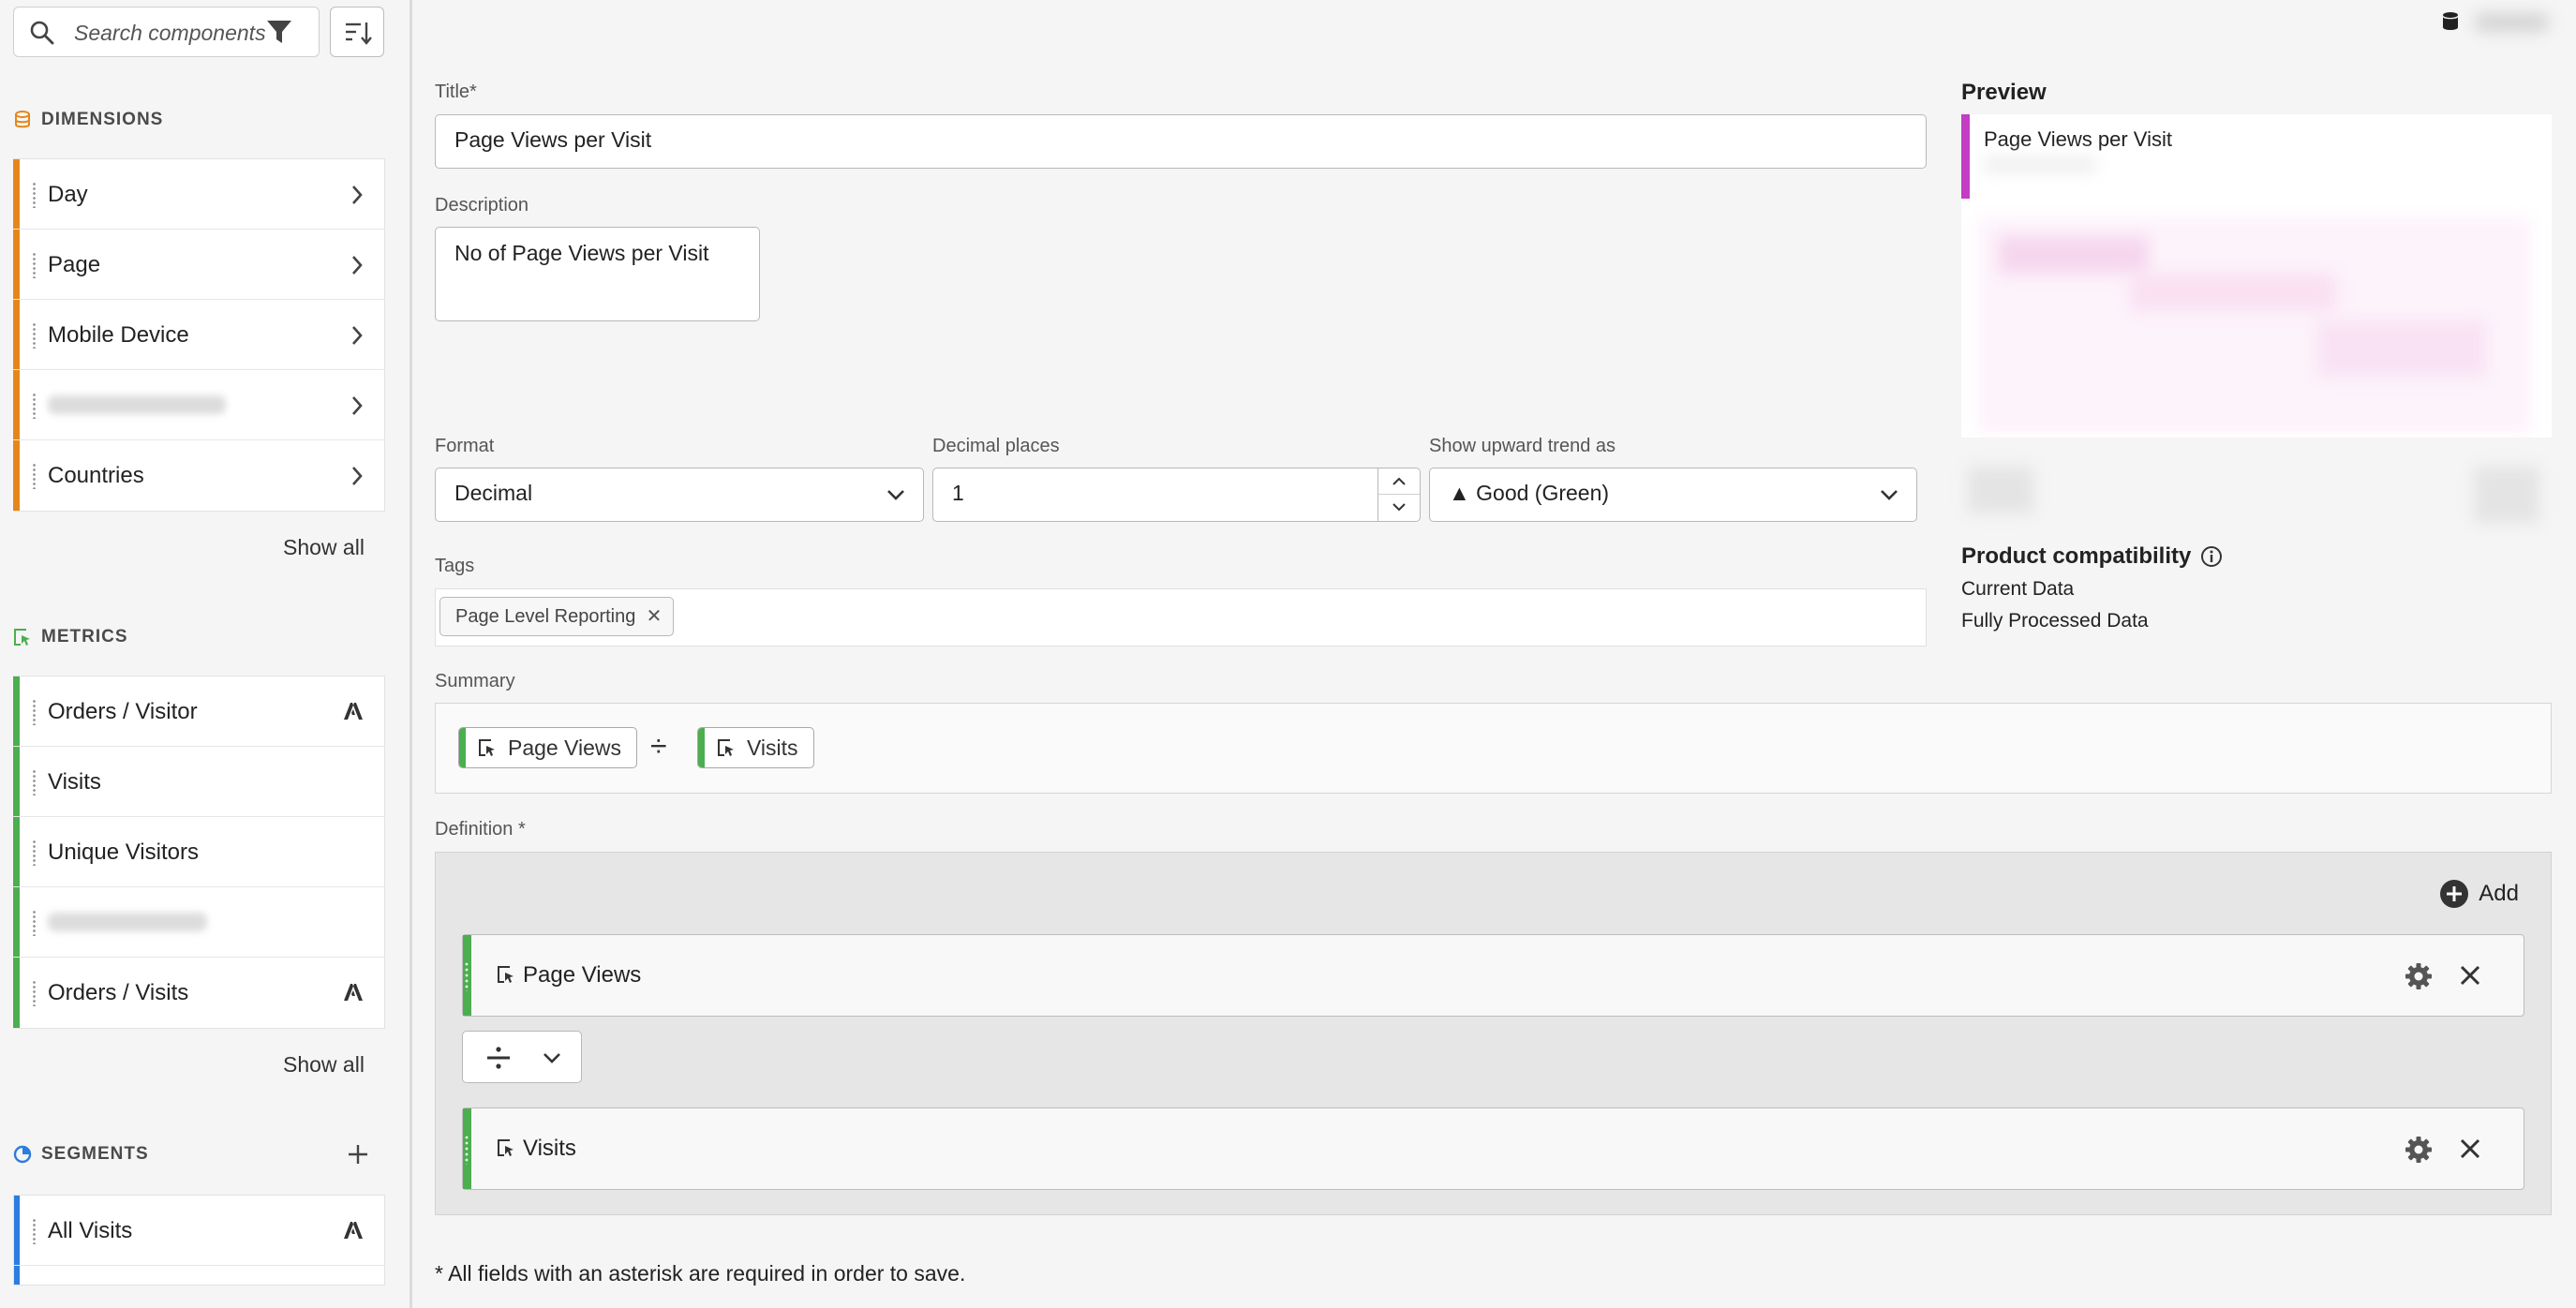 This screenshot has width=2576, height=1308. I want to click on plus-circle-icon, so click(2454, 894).